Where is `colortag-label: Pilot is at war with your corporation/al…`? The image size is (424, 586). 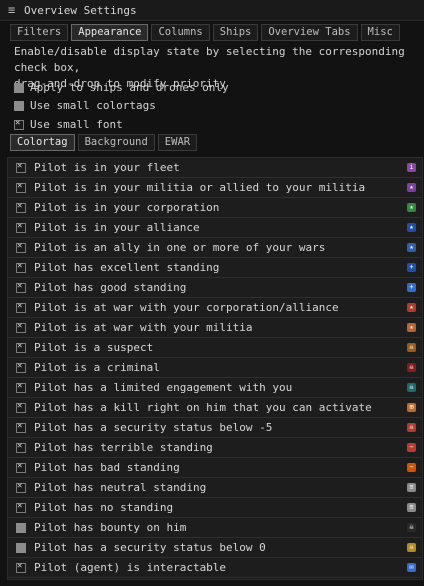
colortag-label: Pilot is at war with your corporation/al… is located at coordinates (186, 307).